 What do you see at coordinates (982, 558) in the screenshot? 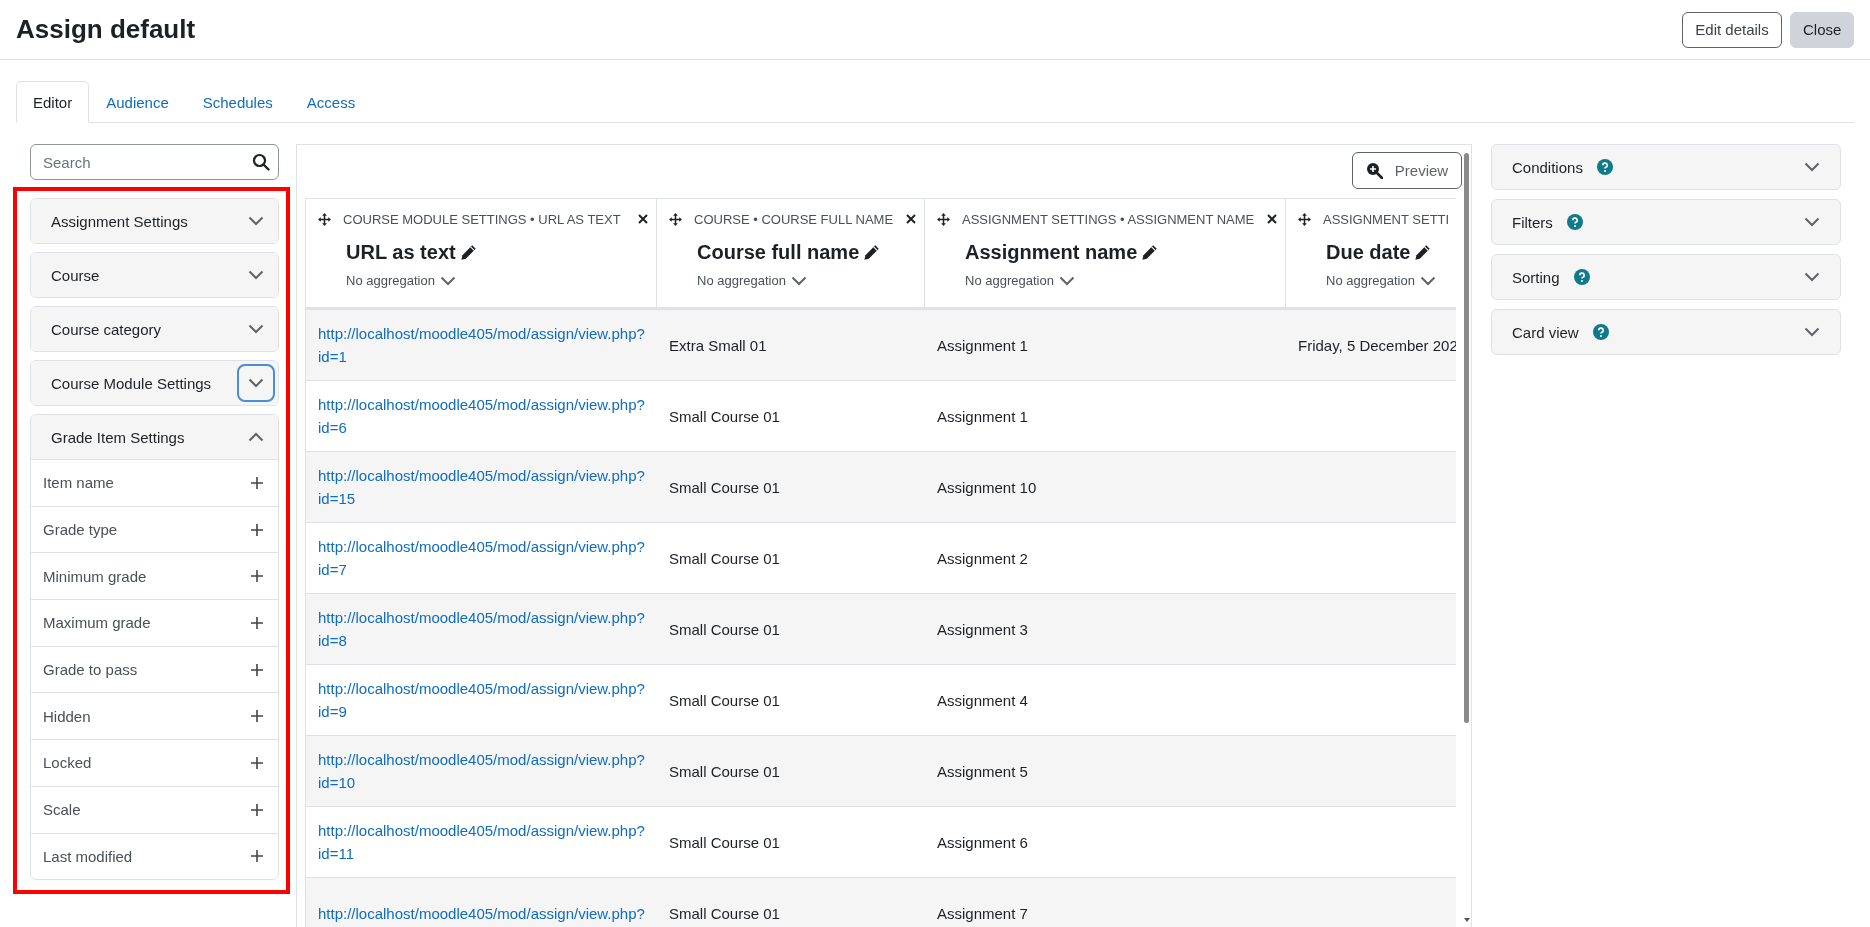
I see `table-cell: Assignment 2` at bounding box center [982, 558].